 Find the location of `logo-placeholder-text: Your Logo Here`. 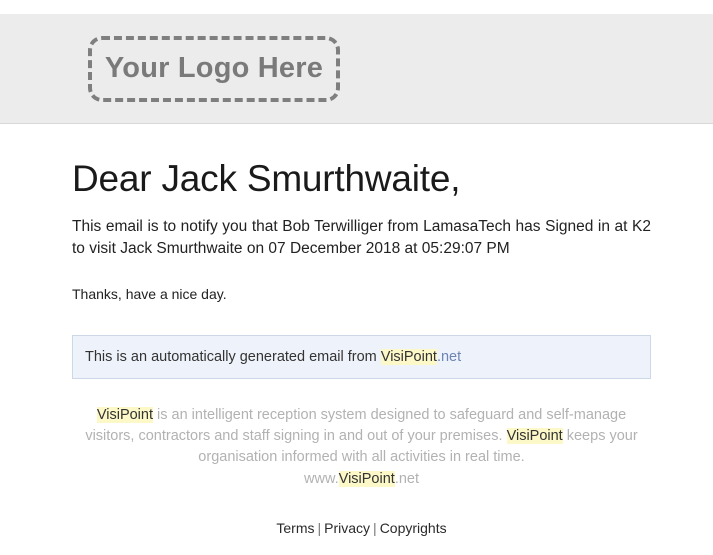

logo-placeholder-text: Your Logo Here is located at coordinates (214, 68).